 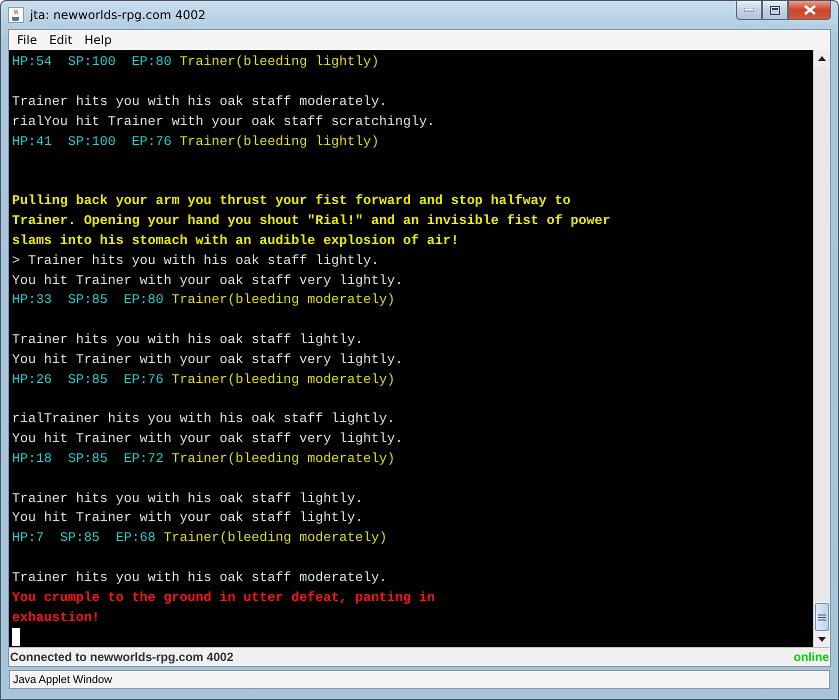 What do you see at coordinates (188, 518) in the screenshot?
I see `message-text: You hit Trainer with your oak staff lightly.` at bounding box center [188, 518].